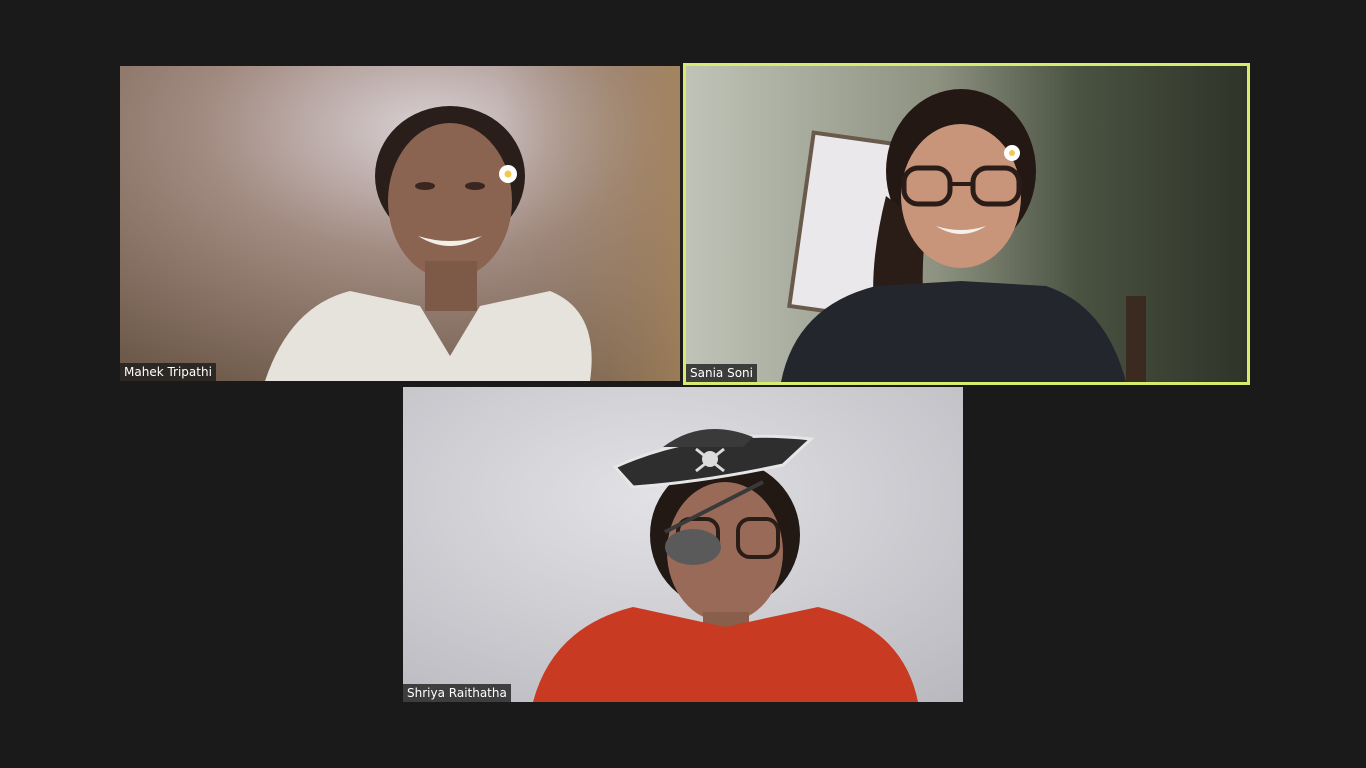 This screenshot has height=768, width=1366. Describe the element at coordinates (721, 373) in the screenshot. I see `participant-name-label: Sania Soni` at that location.